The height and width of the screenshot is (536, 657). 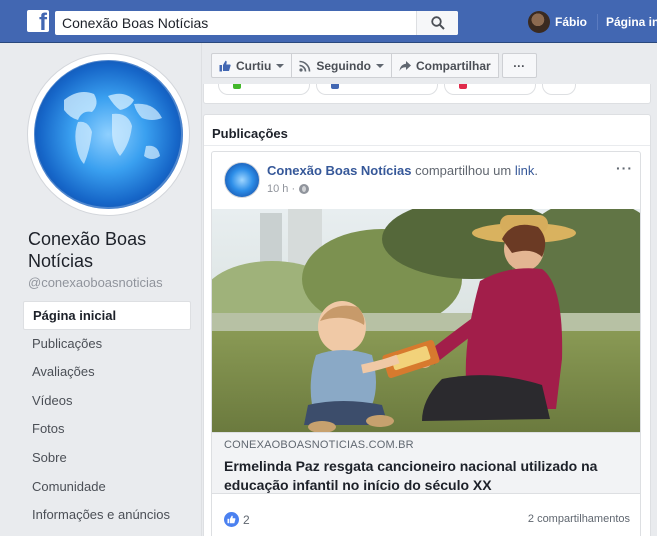 What do you see at coordinates (305, 66) in the screenshot?
I see `rss-icon` at bounding box center [305, 66].